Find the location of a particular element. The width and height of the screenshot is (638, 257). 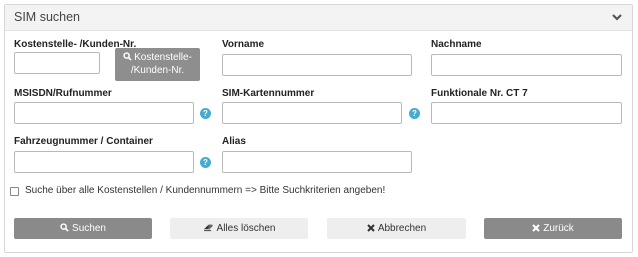

funktional-label: Funktionale Nr. CT 7 is located at coordinates (479, 93).